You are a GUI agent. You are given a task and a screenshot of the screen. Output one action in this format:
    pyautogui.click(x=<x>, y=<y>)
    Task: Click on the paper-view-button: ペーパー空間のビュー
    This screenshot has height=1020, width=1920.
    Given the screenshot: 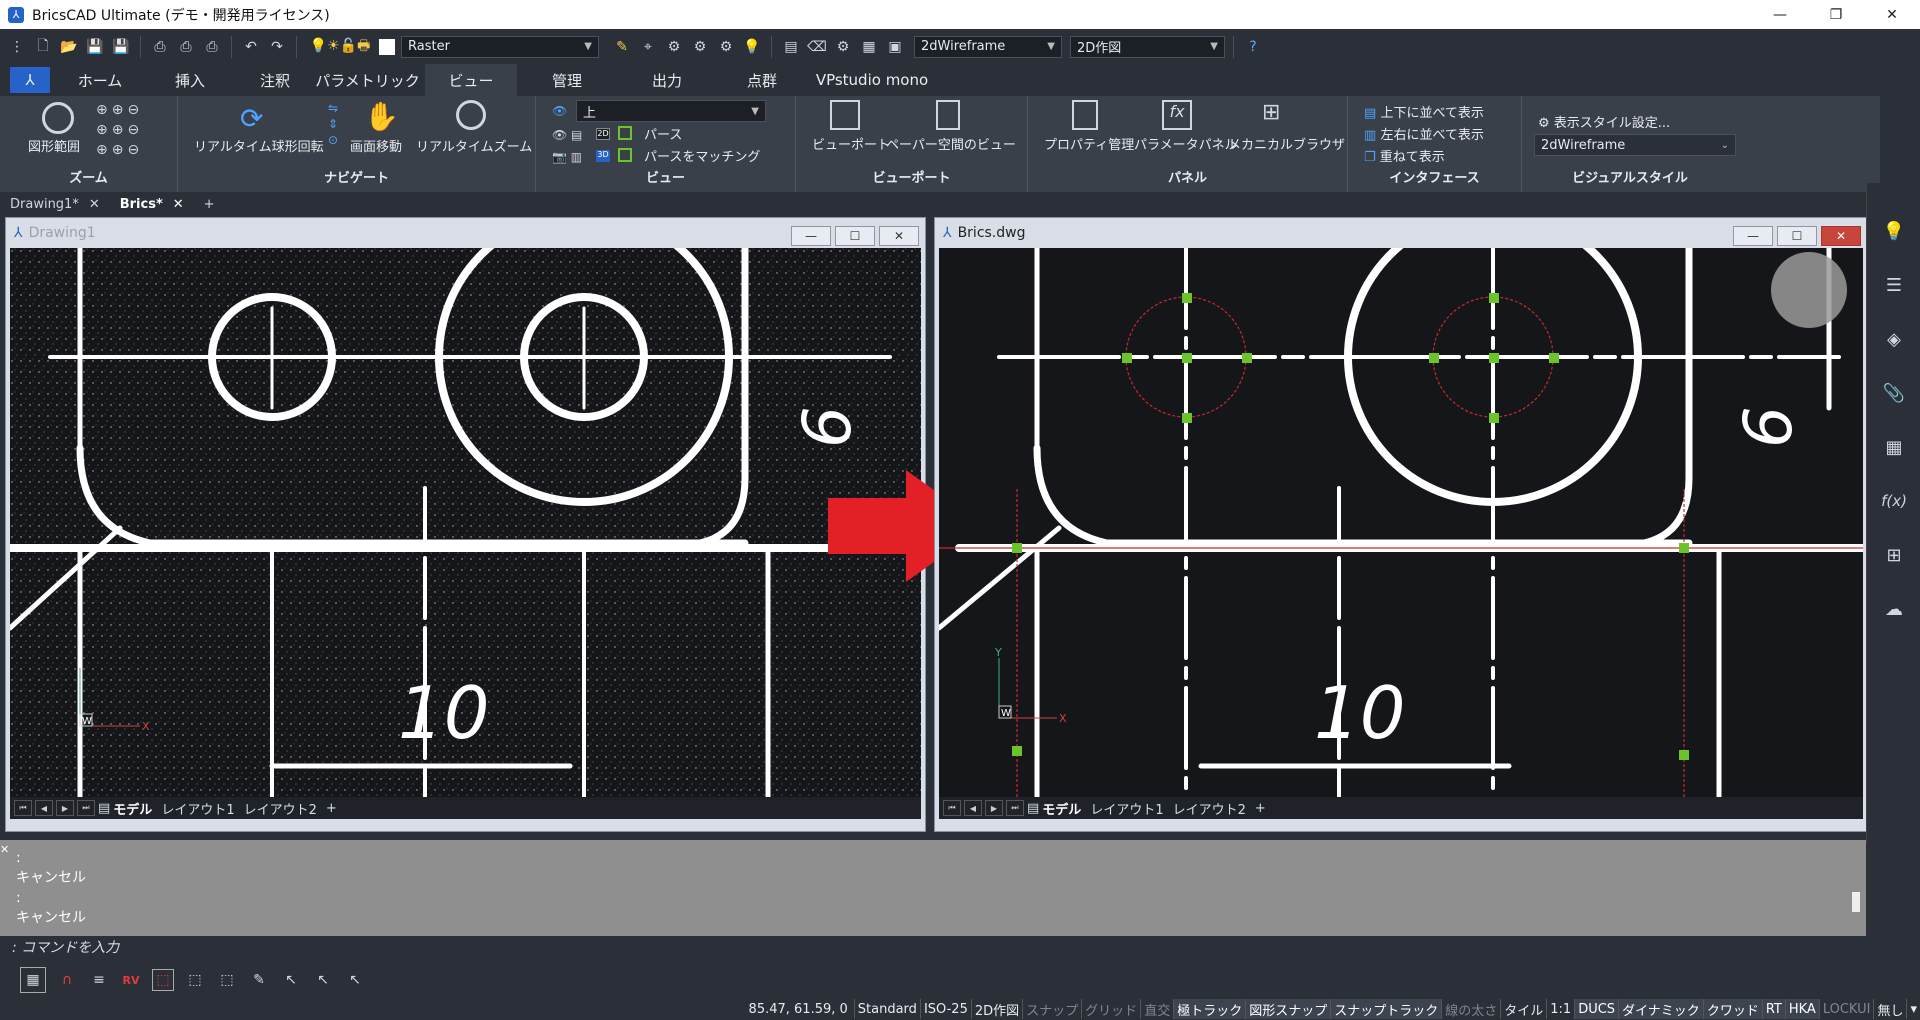 What is the action you would take?
    pyautogui.click(x=951, y=143)
    